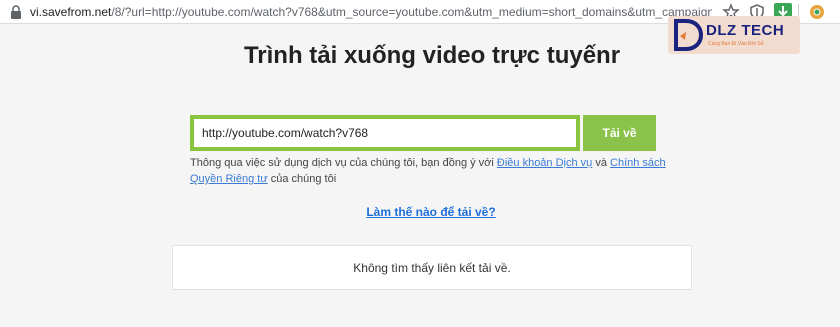  What do you see at coordinates (817, 12) in the screenshot?
I see `chrome-extension-icon` at bounding box center [817, 12].